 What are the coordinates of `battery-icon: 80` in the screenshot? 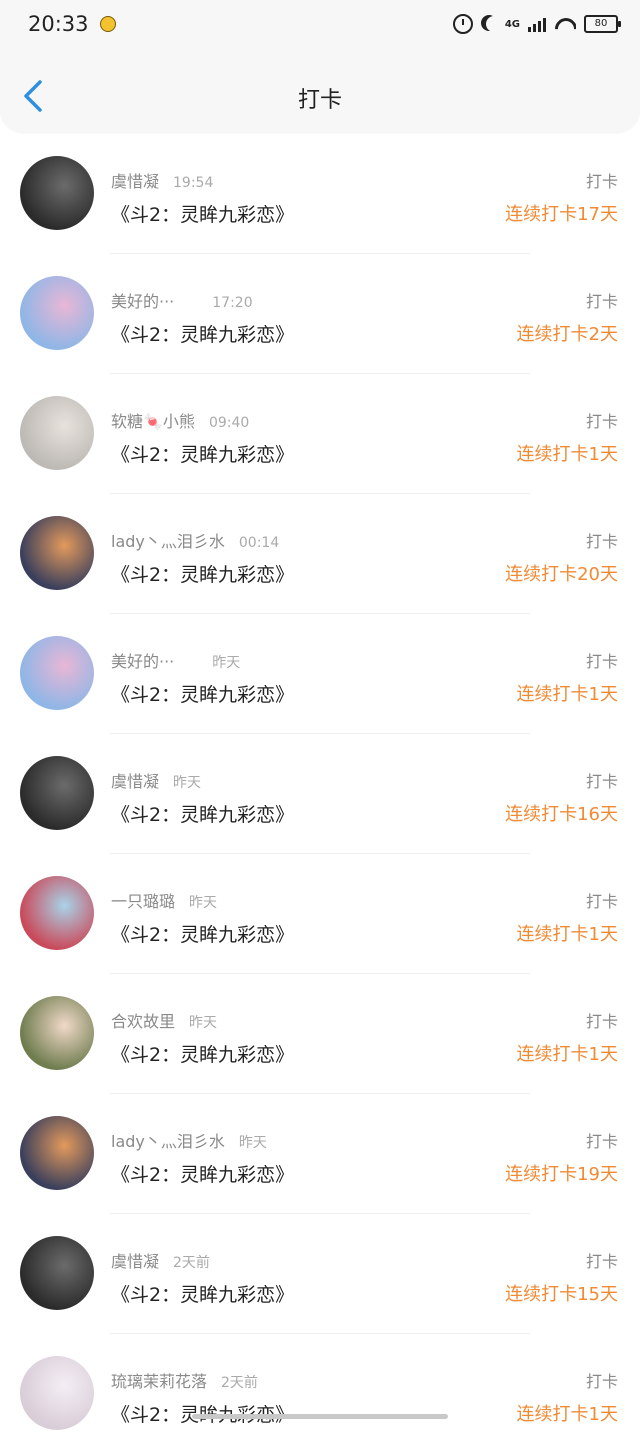 It's located at (602, 24).